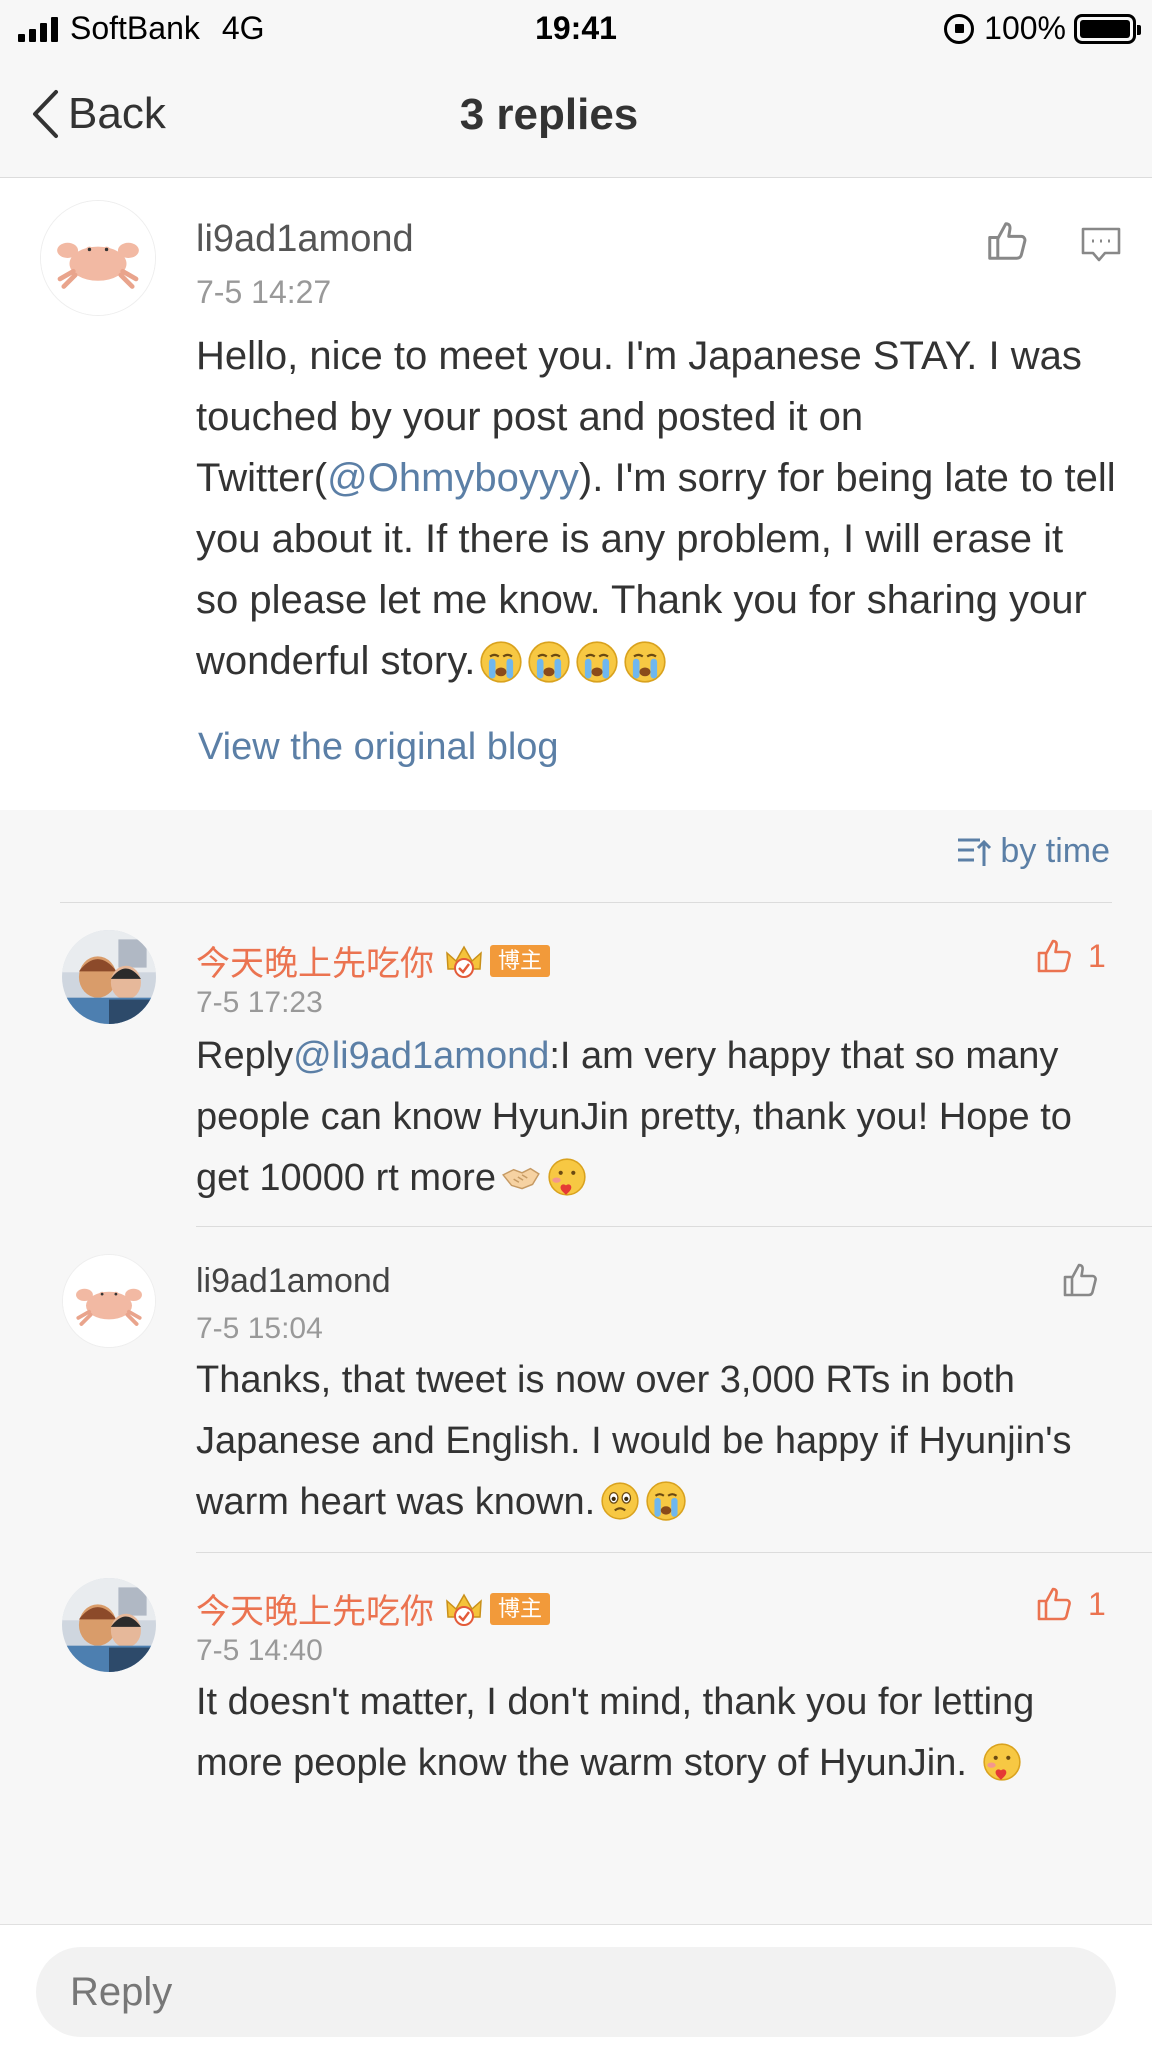 The height and width of the screenshot is (2048, 1152). Describe the element at coordinates (576, 1992) in the screenshot. I see `reply-input: Reply` at that location.